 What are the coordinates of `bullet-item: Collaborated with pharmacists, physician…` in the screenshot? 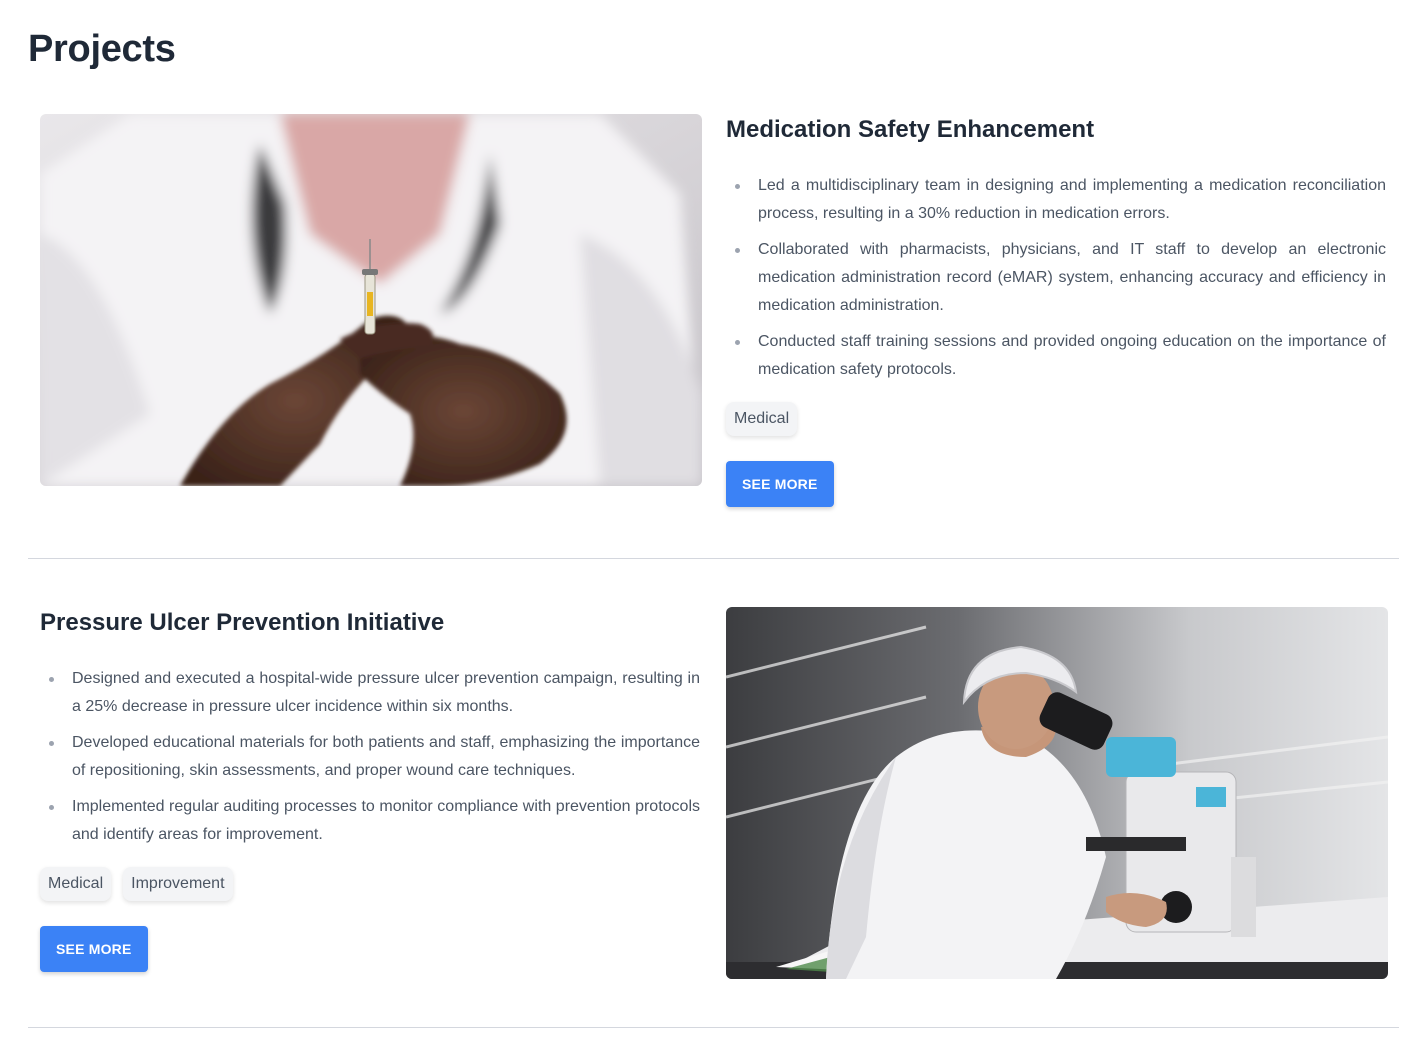 It's located at (1056, 278).